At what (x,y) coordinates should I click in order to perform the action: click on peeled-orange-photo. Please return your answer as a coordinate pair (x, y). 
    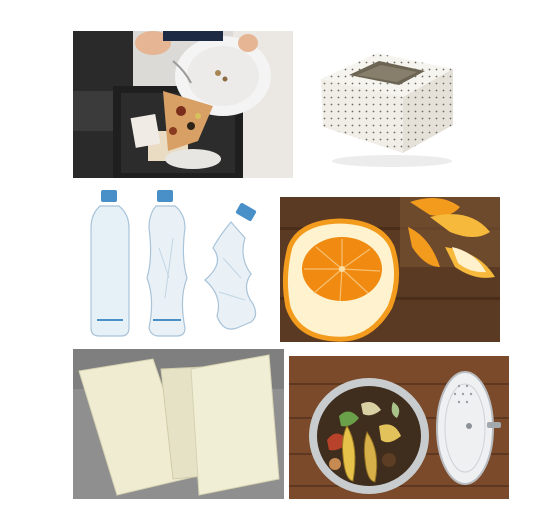
    Looking at the image, I should click on (390, 269).